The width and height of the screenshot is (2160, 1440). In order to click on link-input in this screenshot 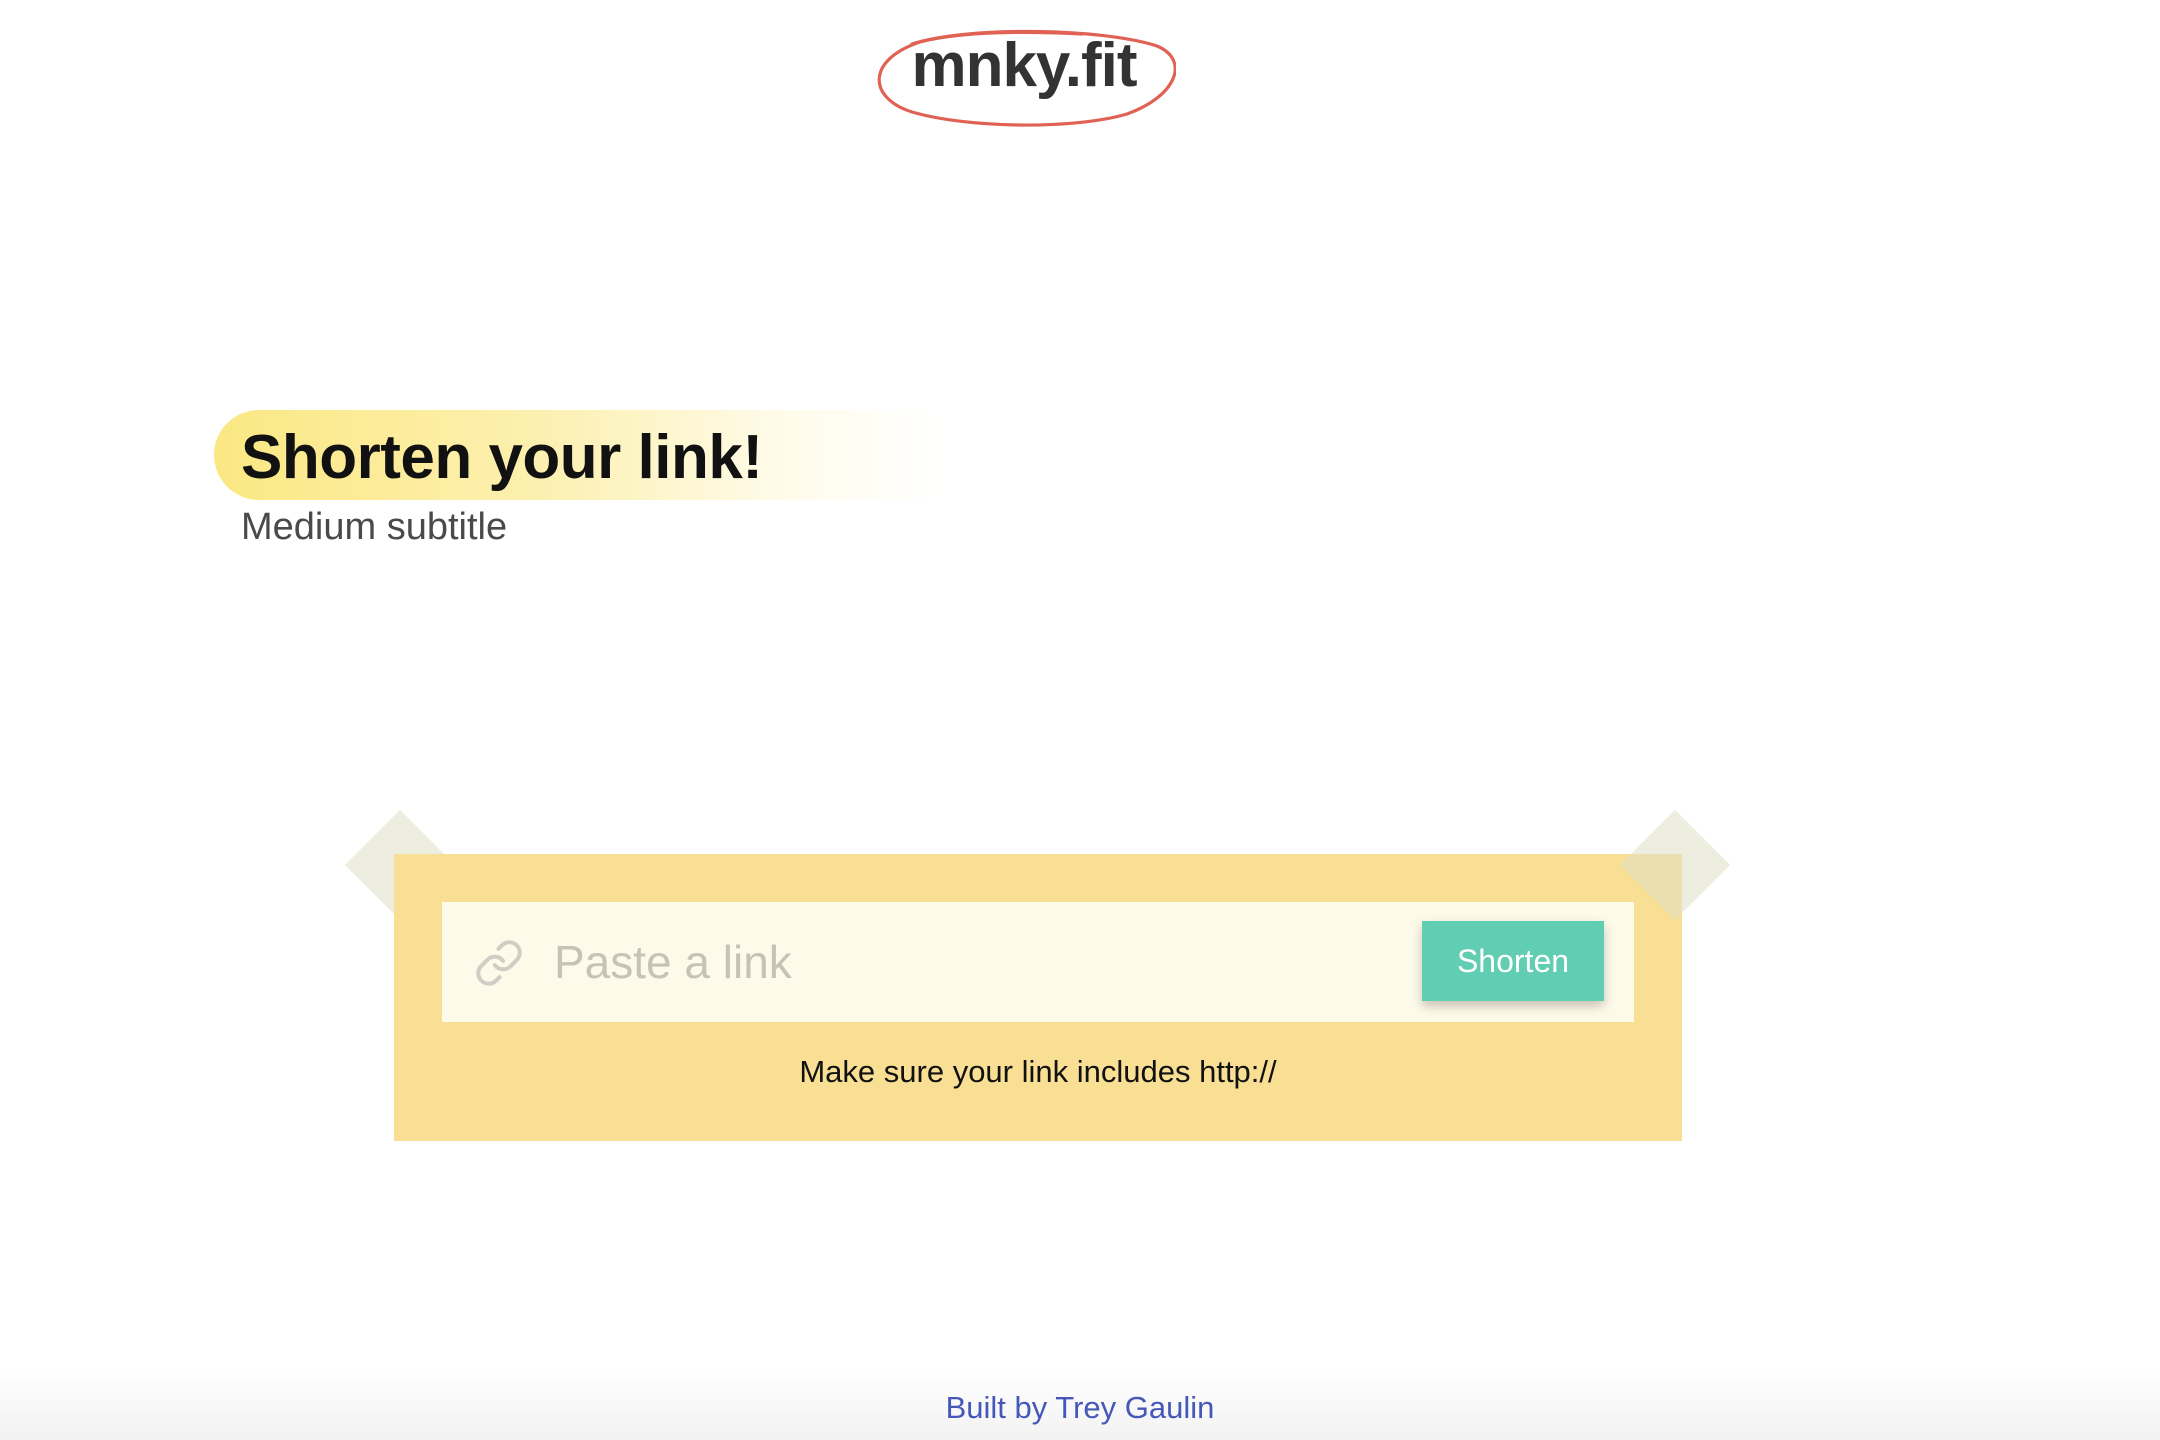, I will do `click(984, 962)`.